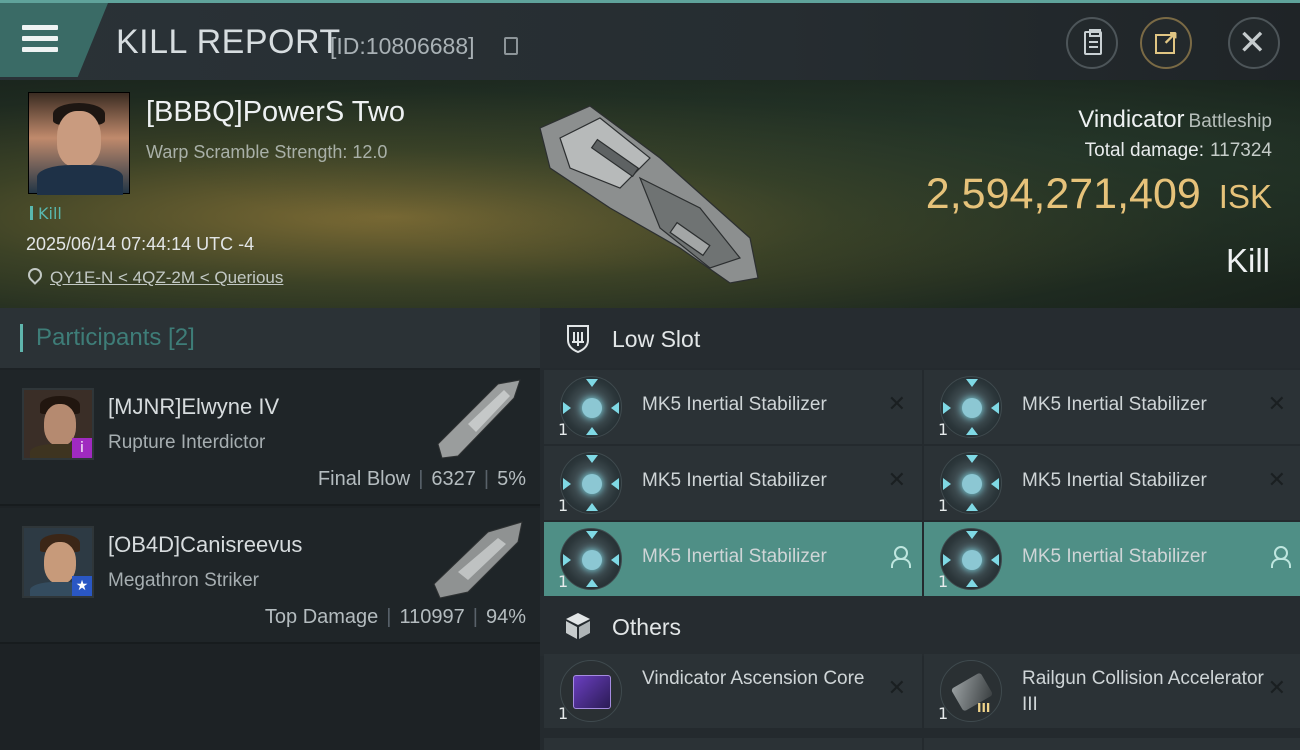 The image size is (1300, 750). I want to click on share-icon, so click(1167, 40).